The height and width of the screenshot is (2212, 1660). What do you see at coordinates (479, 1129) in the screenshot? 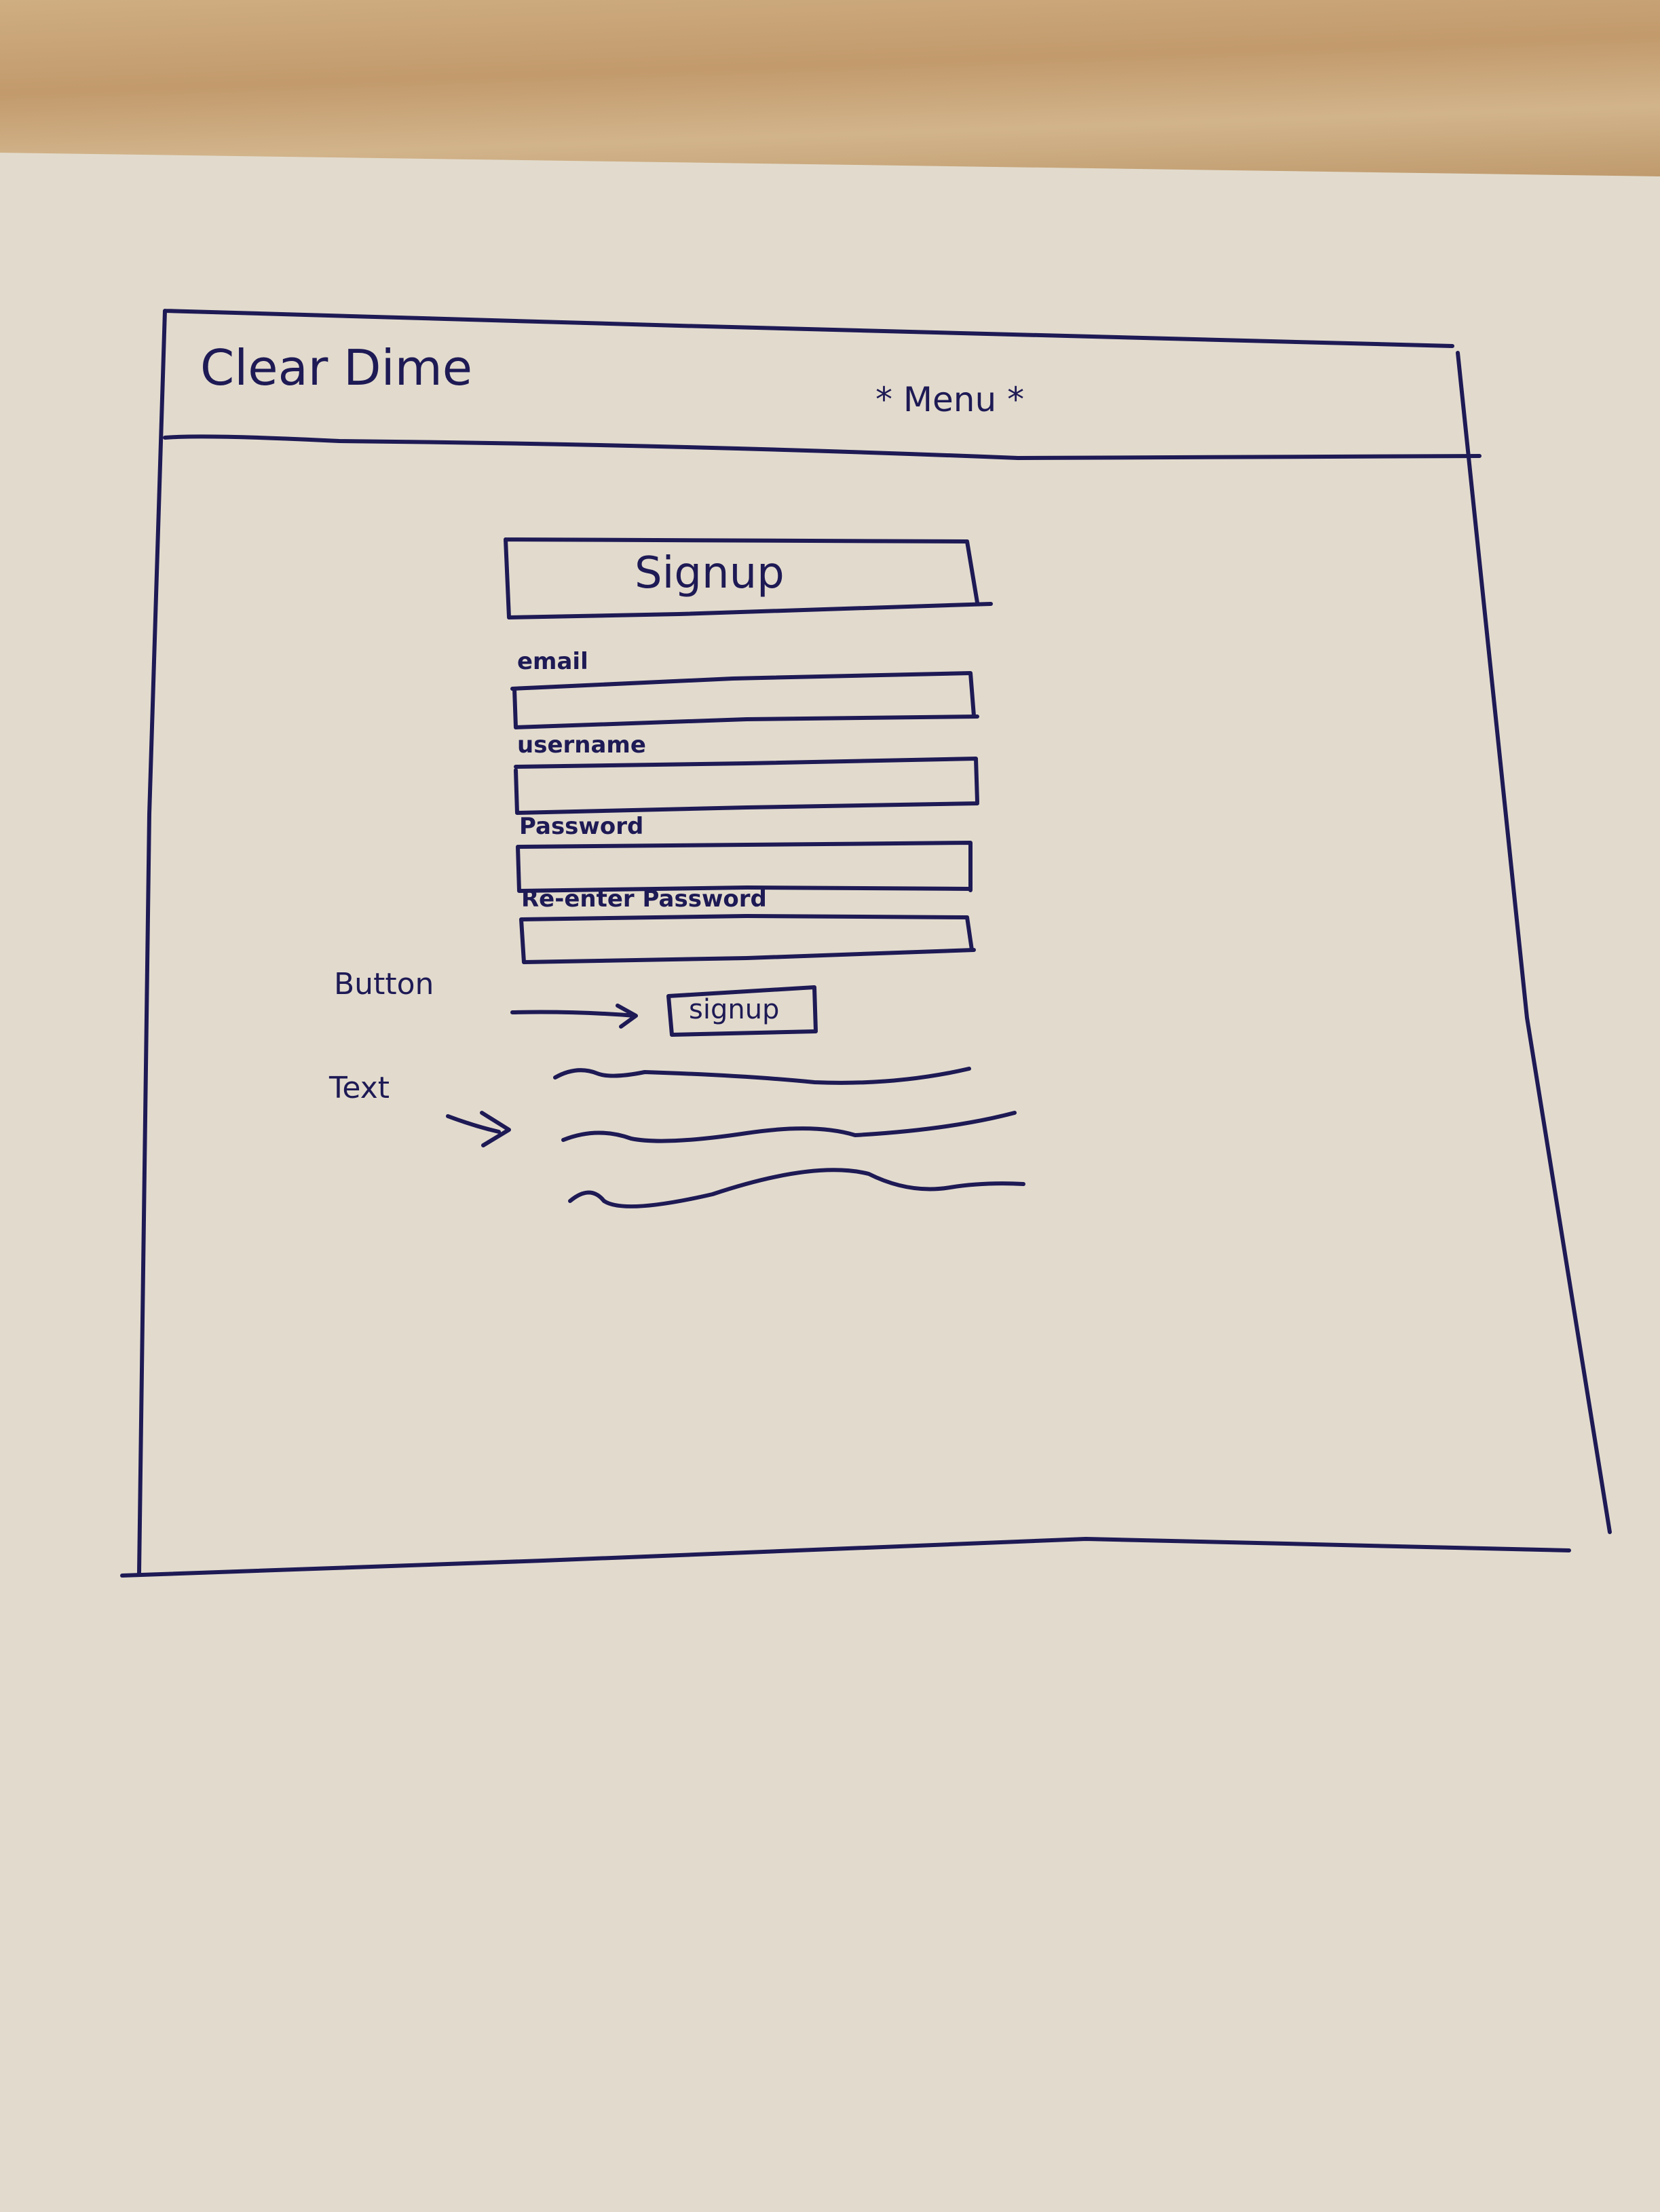
I see `text-arrow-icon` at bounding box center [479, 1129].